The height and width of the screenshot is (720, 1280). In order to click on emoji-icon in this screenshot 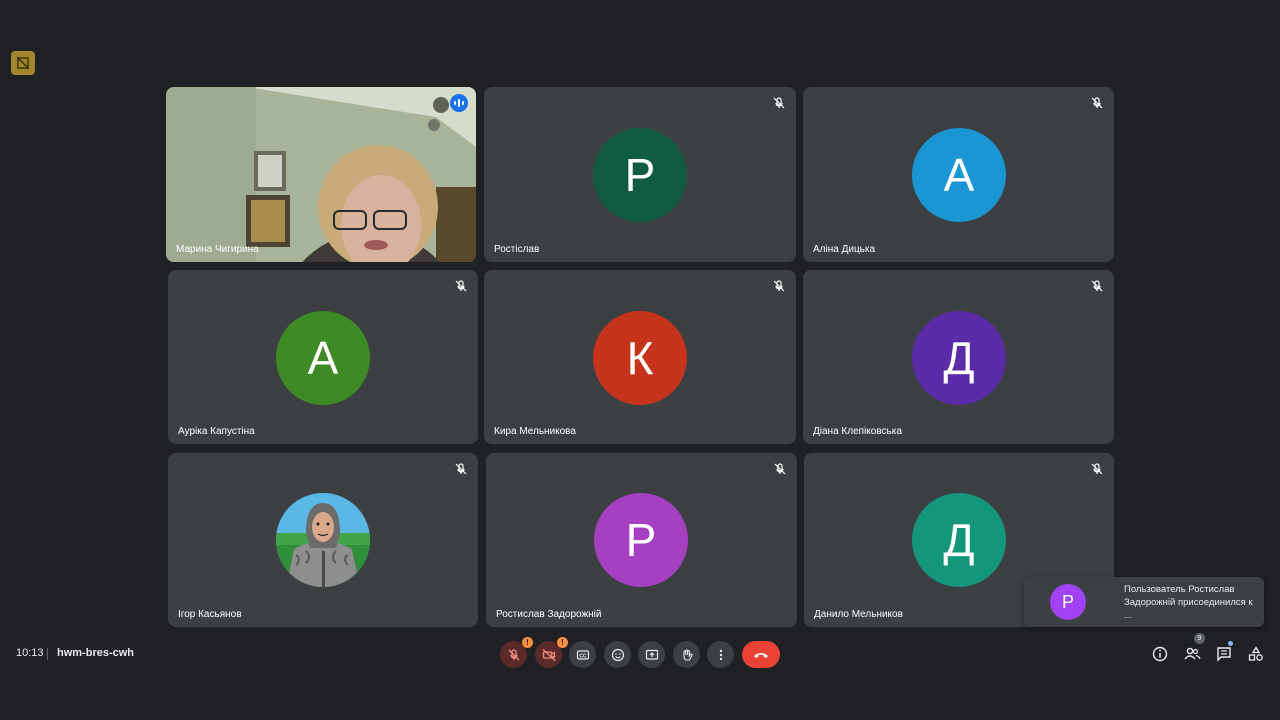, I will do `click(617, 654)`.